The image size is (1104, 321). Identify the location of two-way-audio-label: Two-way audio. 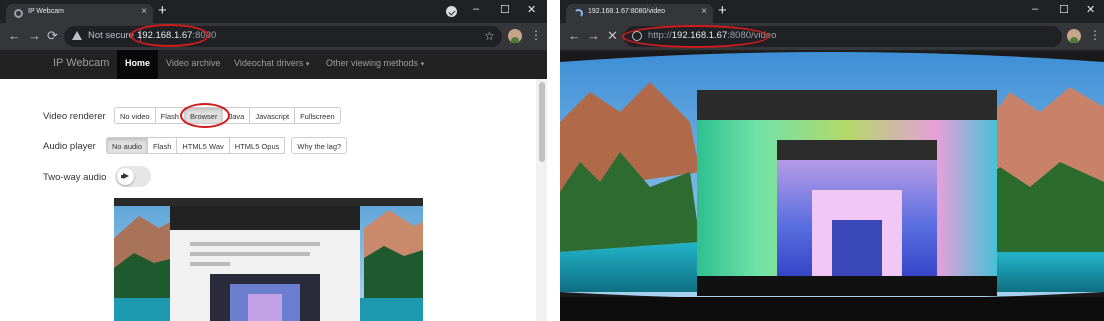
(75, 177).